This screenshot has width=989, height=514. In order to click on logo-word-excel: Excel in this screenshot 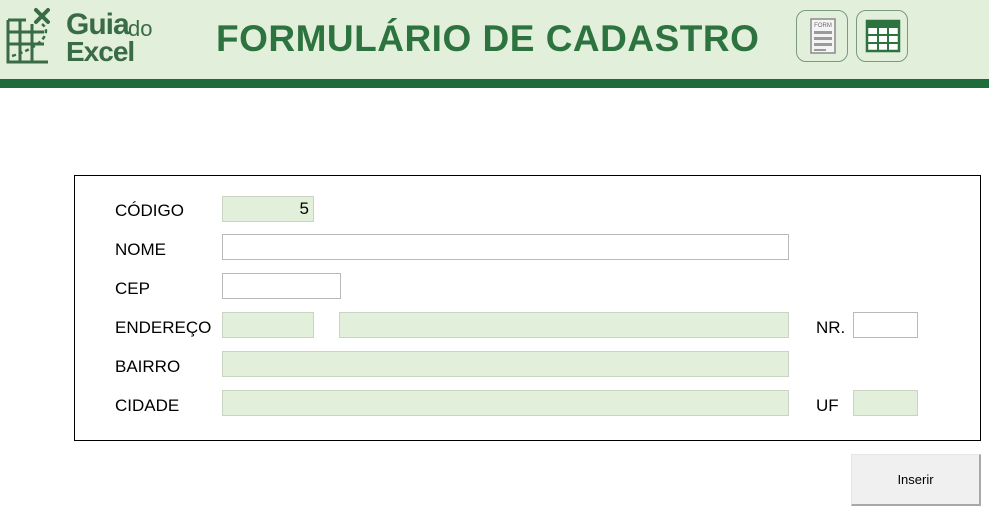, I will do `click(100, 51)`.